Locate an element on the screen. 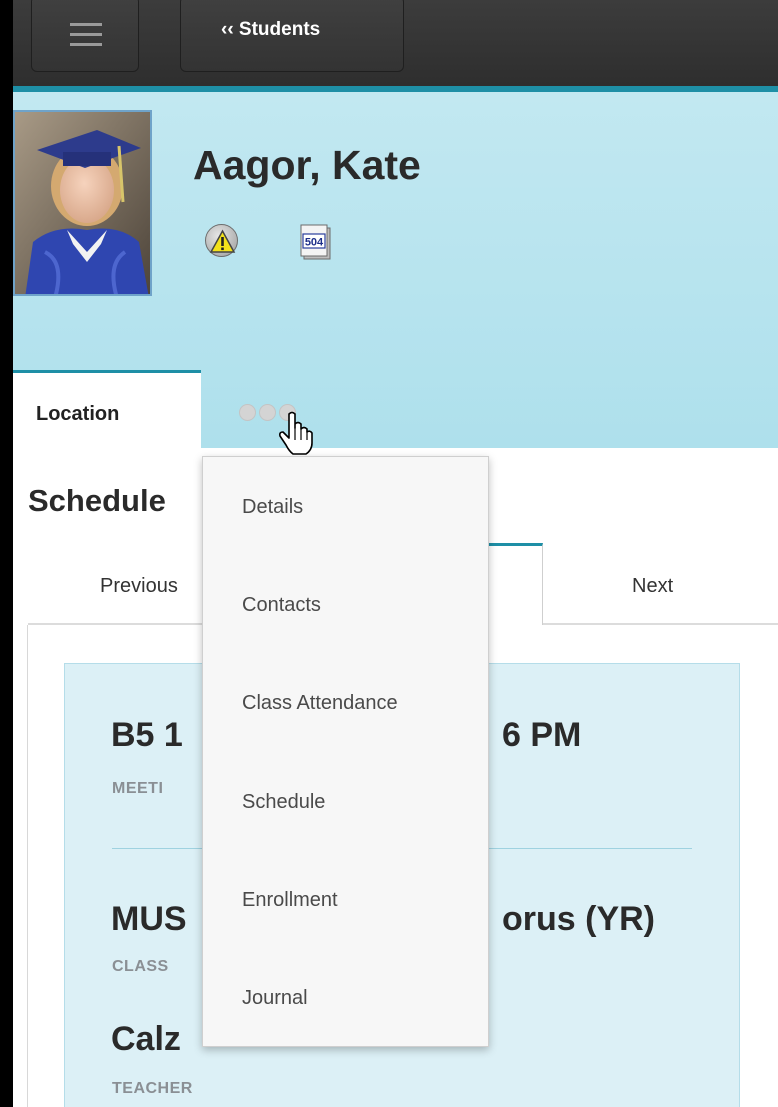 This screenshot has width=778, height=1107. menu-item-contacts: Contacts is located at coordinates (281, 605).